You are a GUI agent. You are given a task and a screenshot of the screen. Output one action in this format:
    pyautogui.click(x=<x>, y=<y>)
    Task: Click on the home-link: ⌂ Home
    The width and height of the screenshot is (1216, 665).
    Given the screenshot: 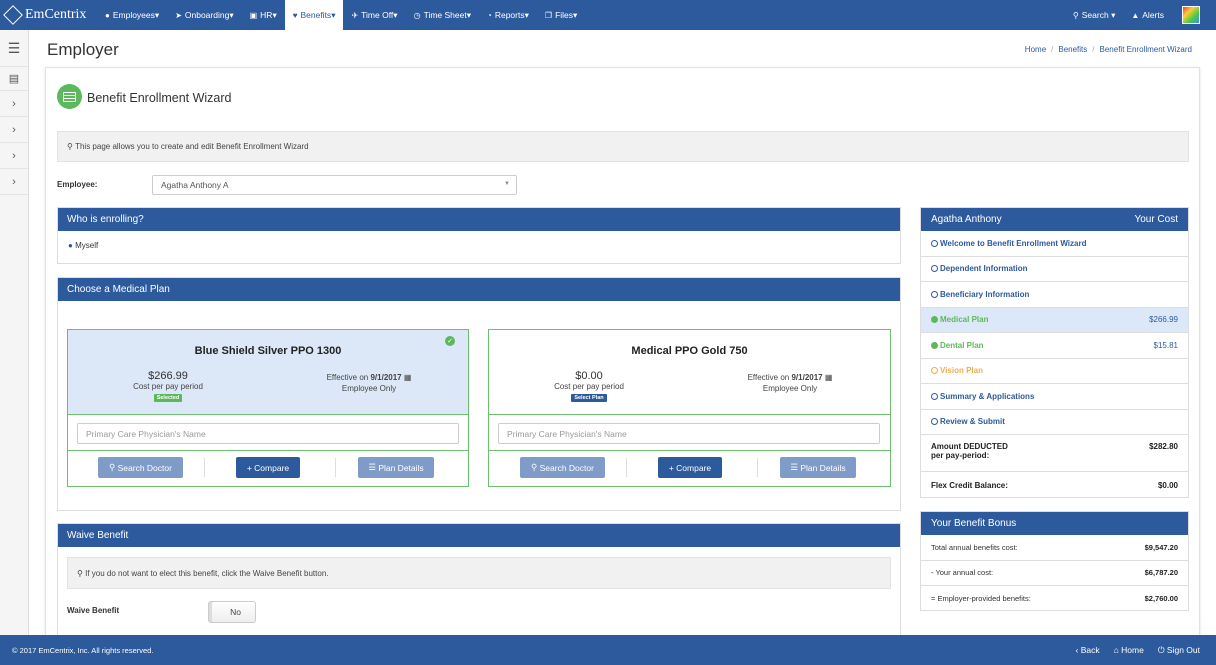 What is the action you would take?
    pyautogui.click(x=1129, y=650)
    